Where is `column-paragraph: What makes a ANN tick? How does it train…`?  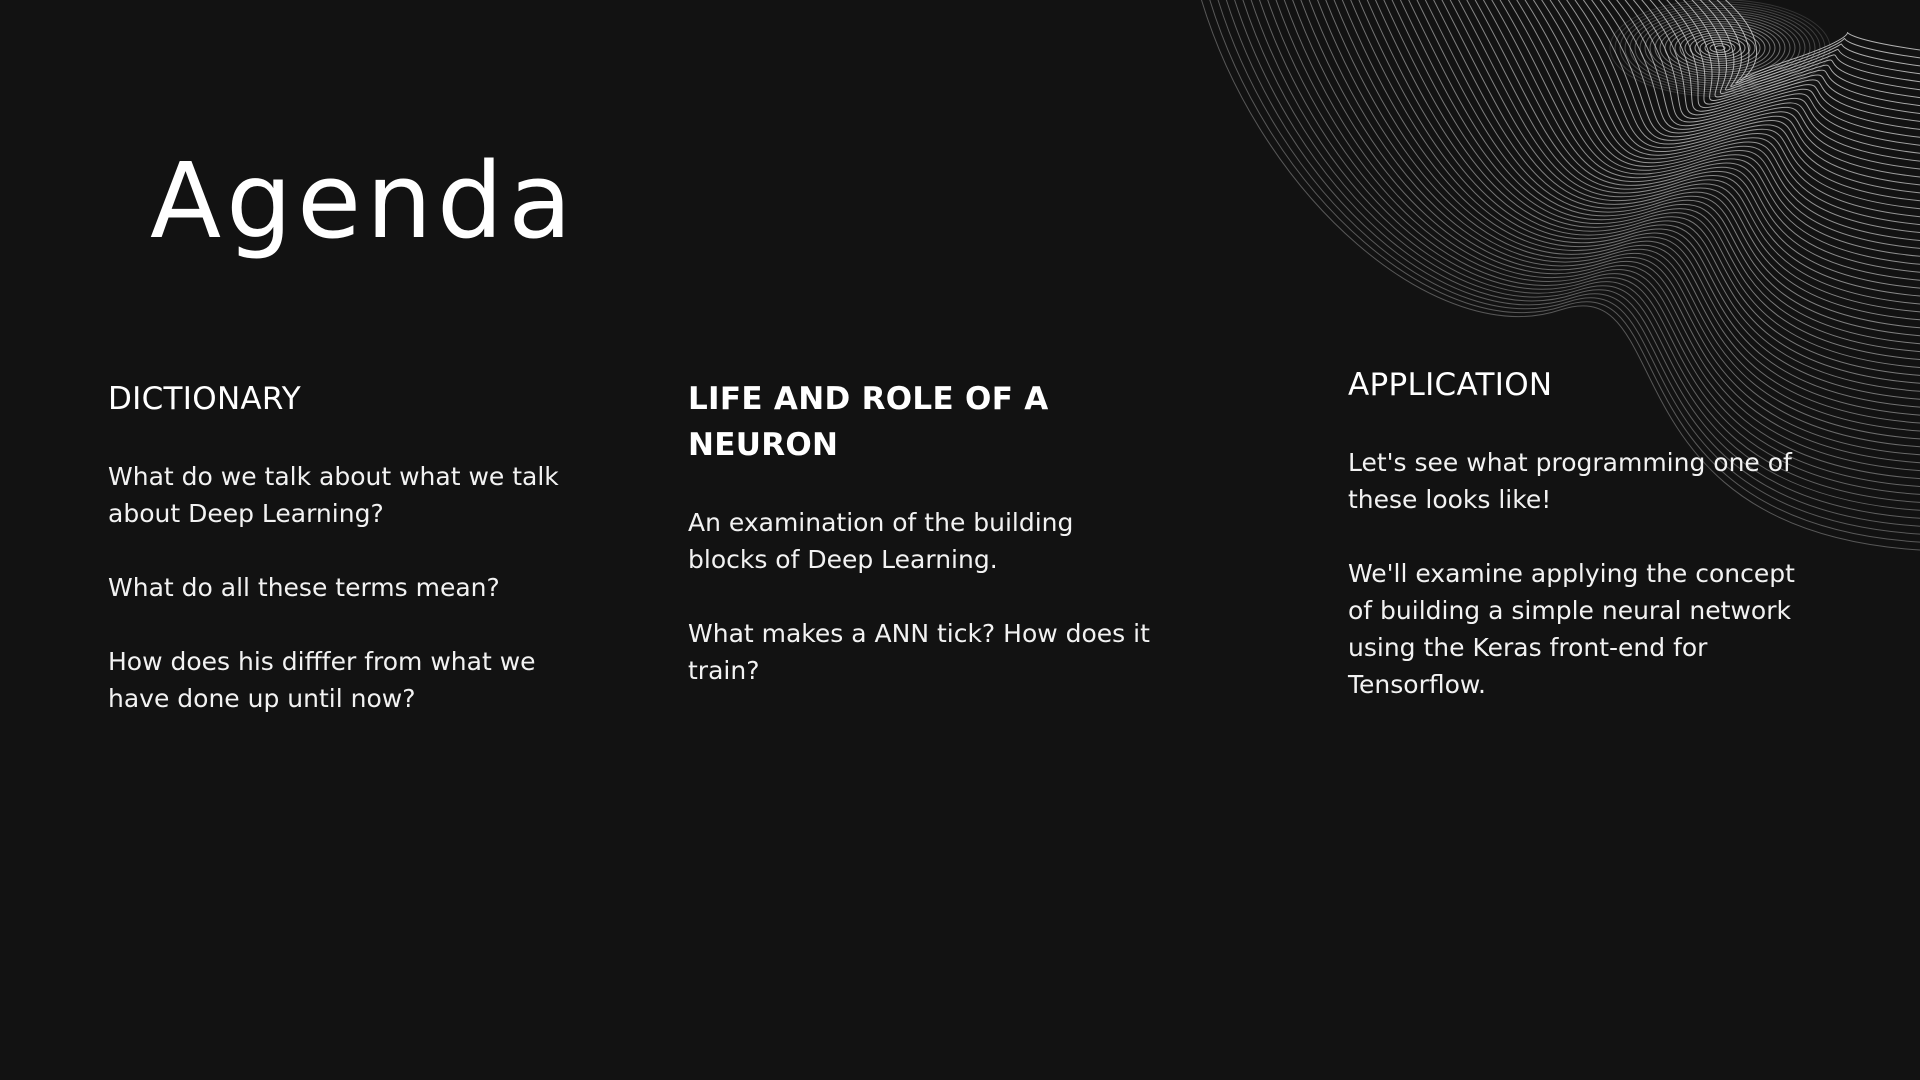
column-paragraph: What makes a ANN tick? How does it train… is located at coordinates (919, 652).